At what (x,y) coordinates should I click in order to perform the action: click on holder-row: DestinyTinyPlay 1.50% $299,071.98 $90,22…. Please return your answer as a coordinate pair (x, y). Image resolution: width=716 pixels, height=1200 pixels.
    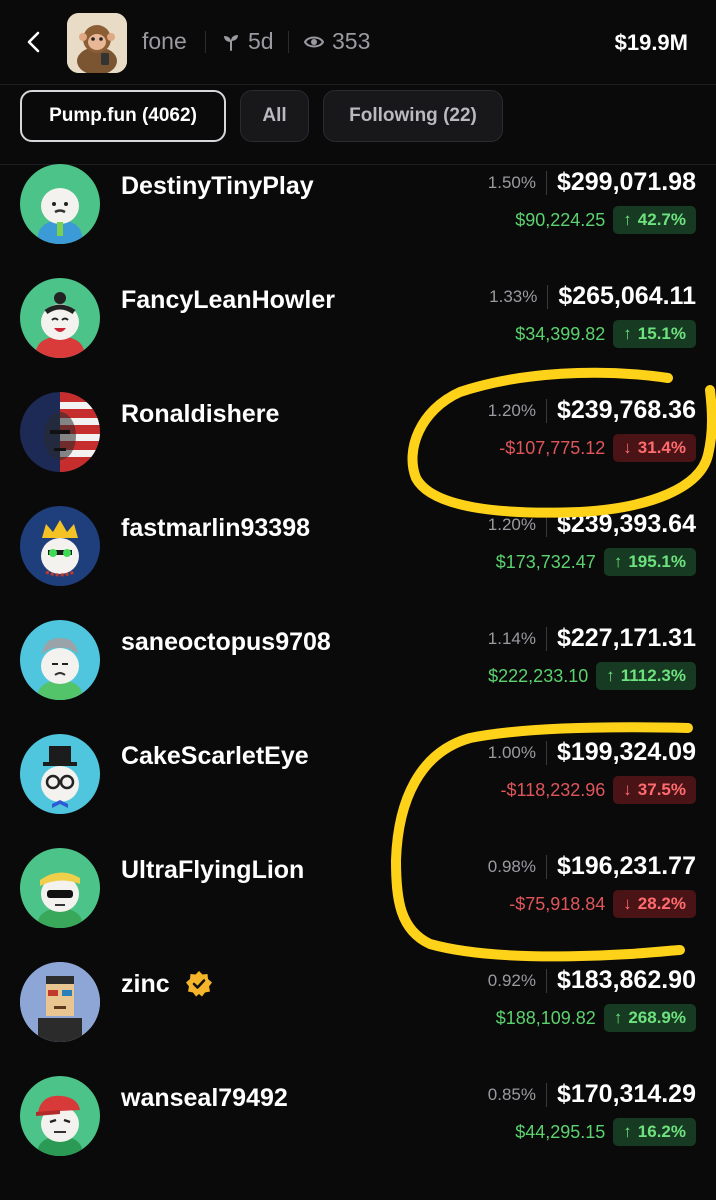
    Looking at the image, I should click on (358, 205).